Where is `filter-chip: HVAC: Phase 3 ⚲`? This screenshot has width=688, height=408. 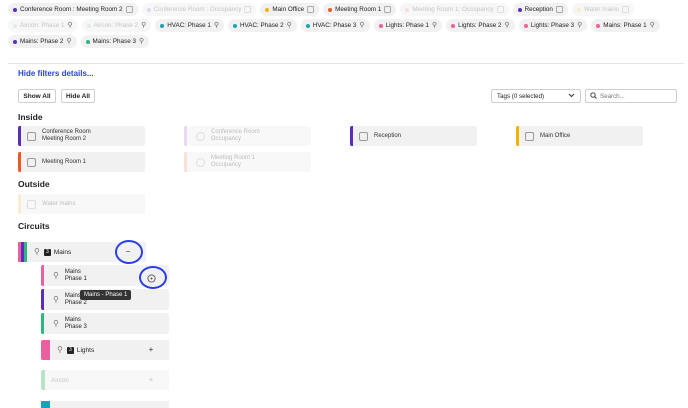
filter-chip: HVAC: Phase 3 ⚲ is located at coordinates (335, 25).